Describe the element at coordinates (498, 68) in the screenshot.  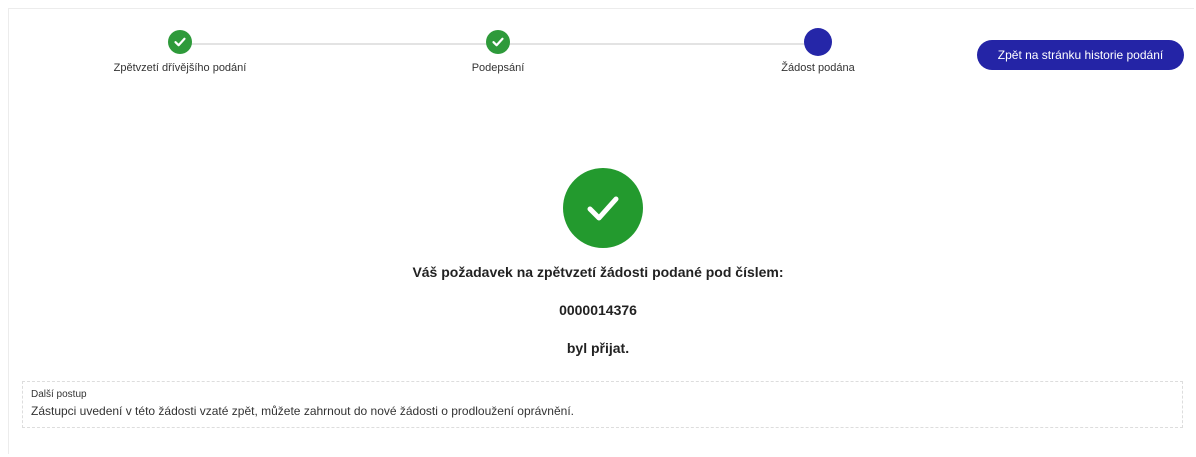
I see `step-label: Podepsání` at that location.